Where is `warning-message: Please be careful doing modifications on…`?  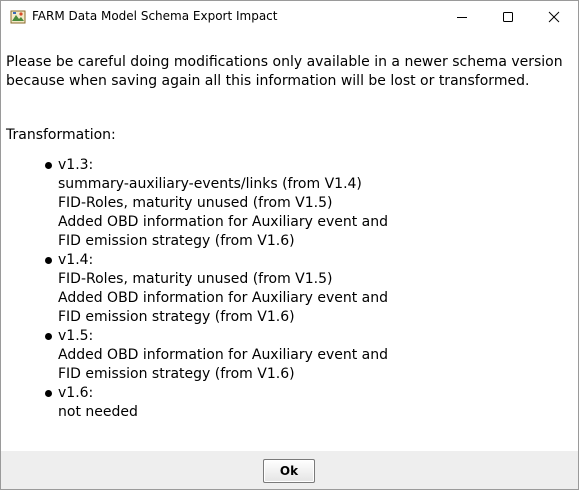 warning-message: Please be careful doing modifications on… is located at coordinates (292, 72).